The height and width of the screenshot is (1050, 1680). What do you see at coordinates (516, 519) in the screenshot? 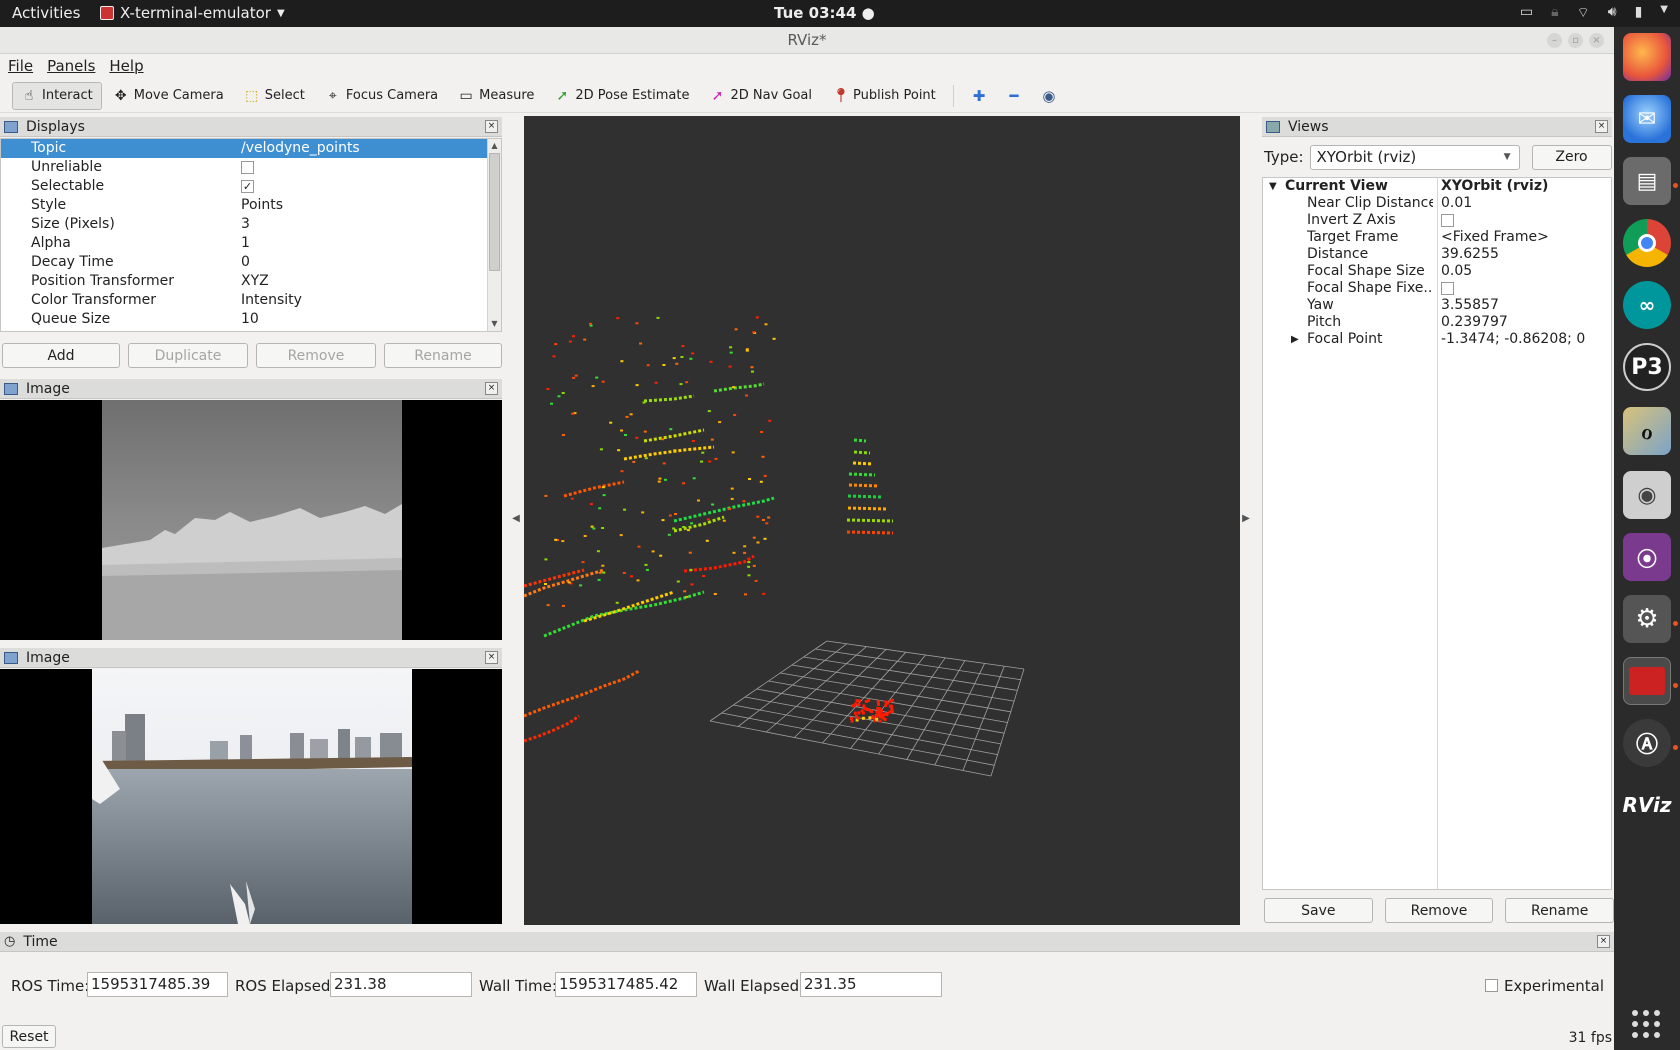
I see `collapse-left-arrow-icon: ◀` at bounding box center [516, 519].